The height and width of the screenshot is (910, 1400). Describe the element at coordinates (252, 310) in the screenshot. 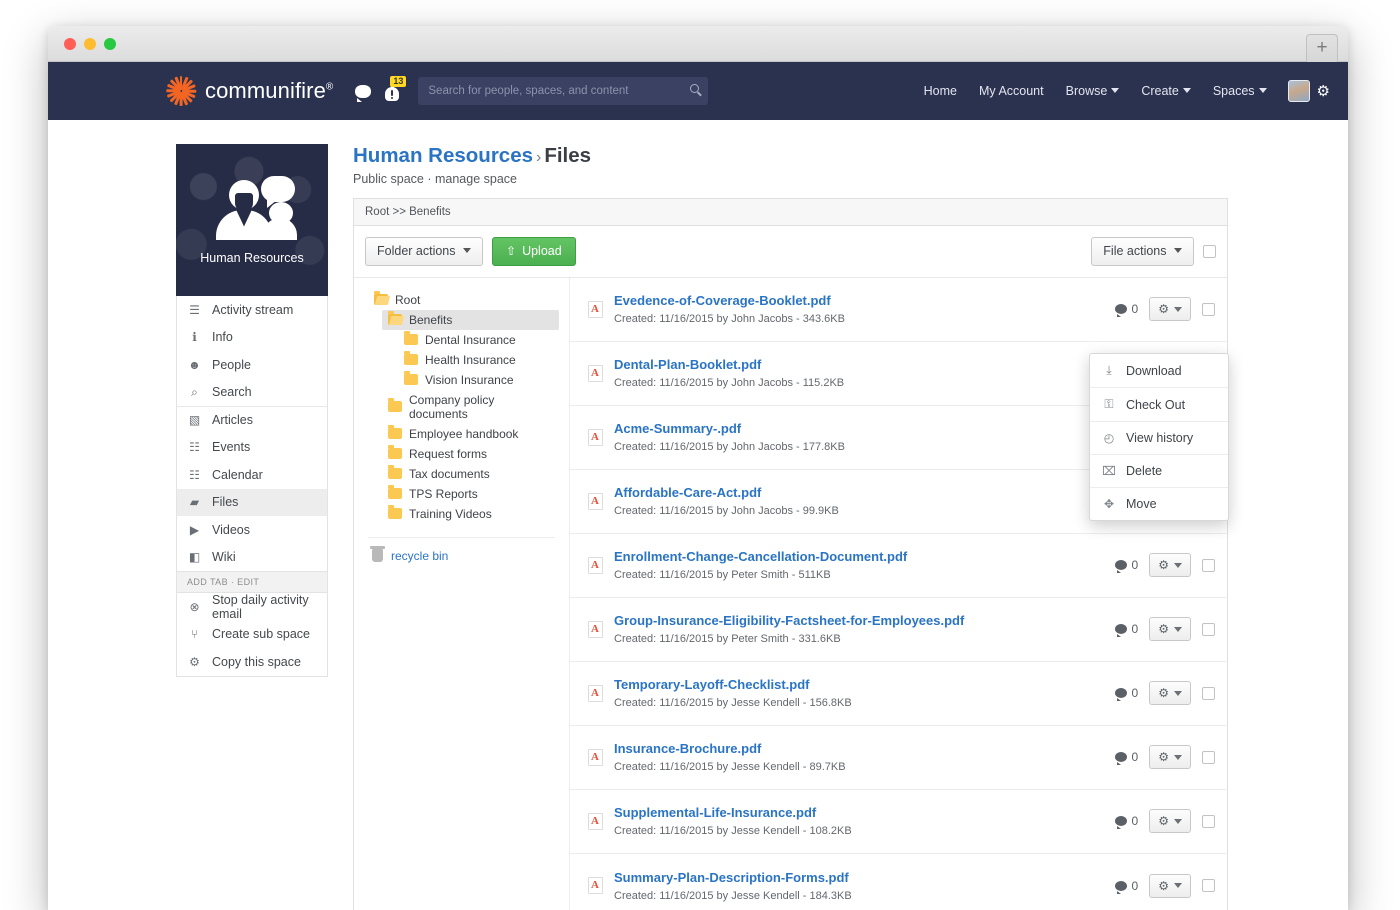

I see `sidebar-item-activity-stream: ☰ Activity stream` at that location.